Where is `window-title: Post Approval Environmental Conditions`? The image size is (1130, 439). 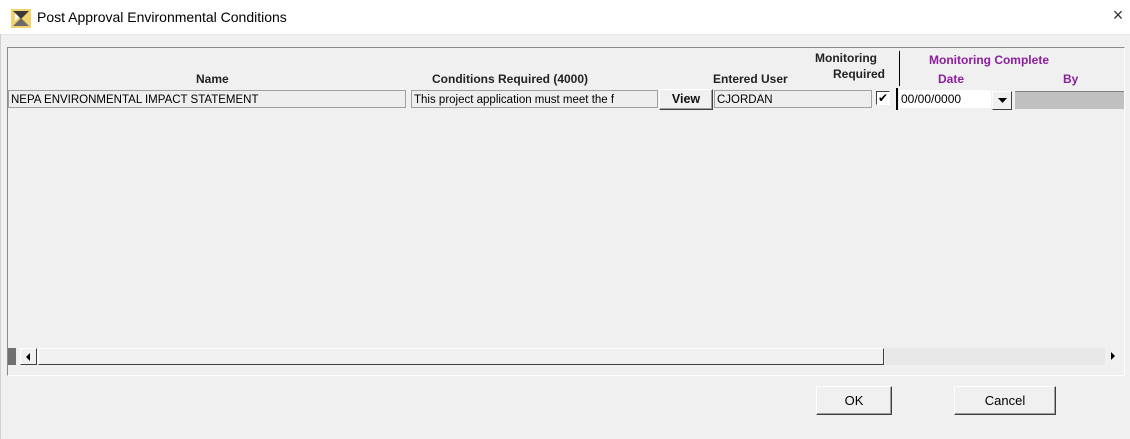 window-title: Post Approval Environmental Conditions is located at coordinates (162, 17).